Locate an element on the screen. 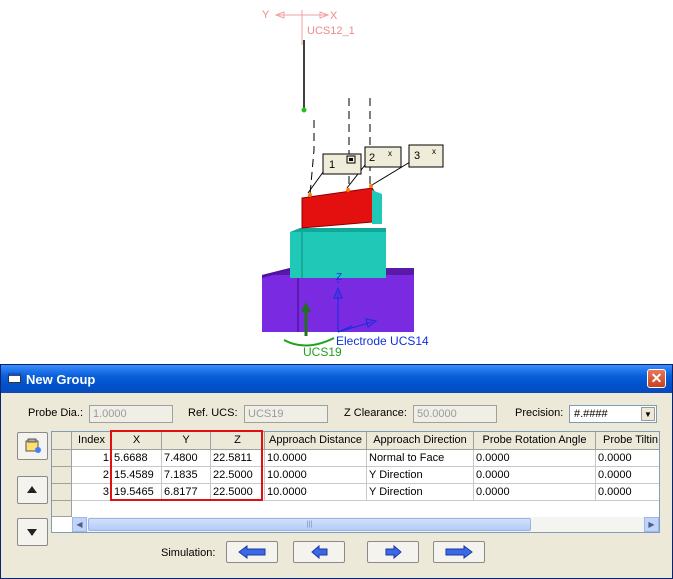  precision-select: #.#### ▼ is located at coordinates (613, 414).